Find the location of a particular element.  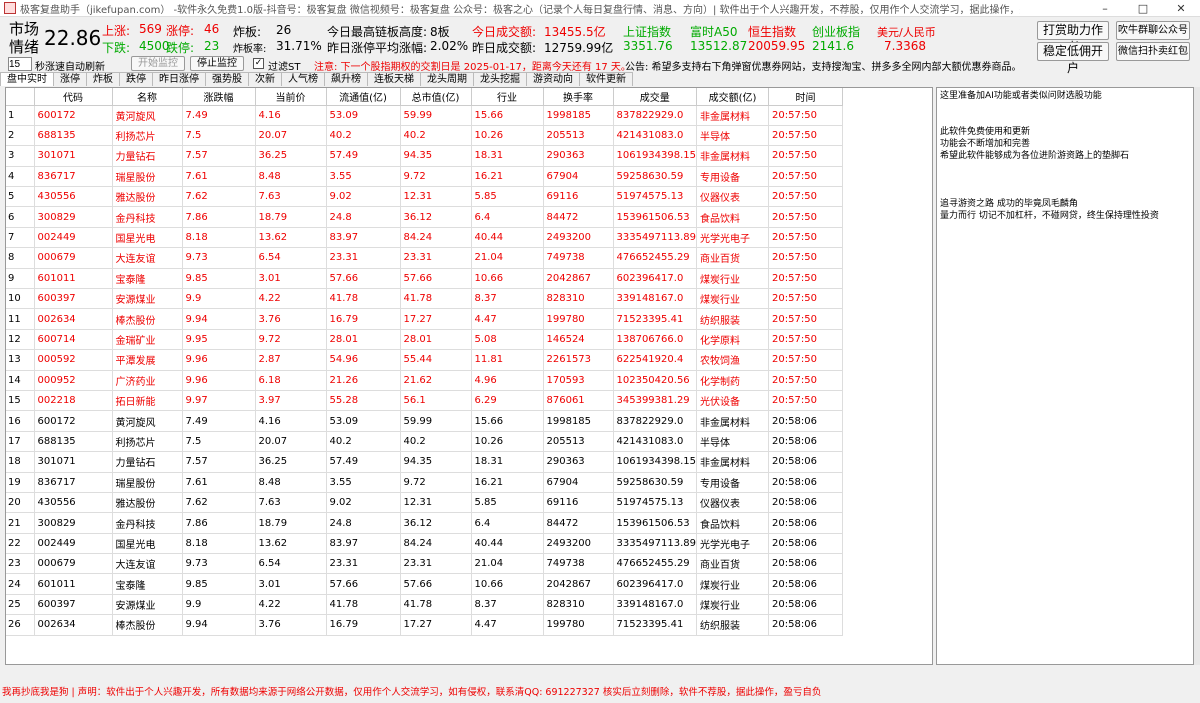

table-cell: 2493200 is located at coordinates (578, 238).